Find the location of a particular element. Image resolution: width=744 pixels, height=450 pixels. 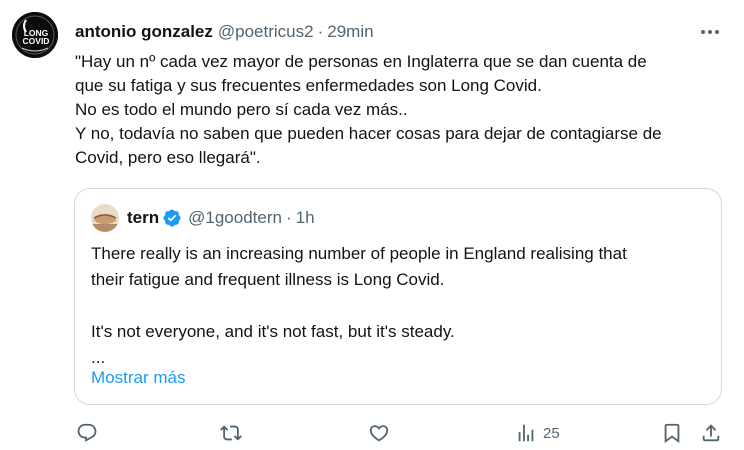

quoted-tweet-timestamp: 1h is located at coordinates (305, 218).